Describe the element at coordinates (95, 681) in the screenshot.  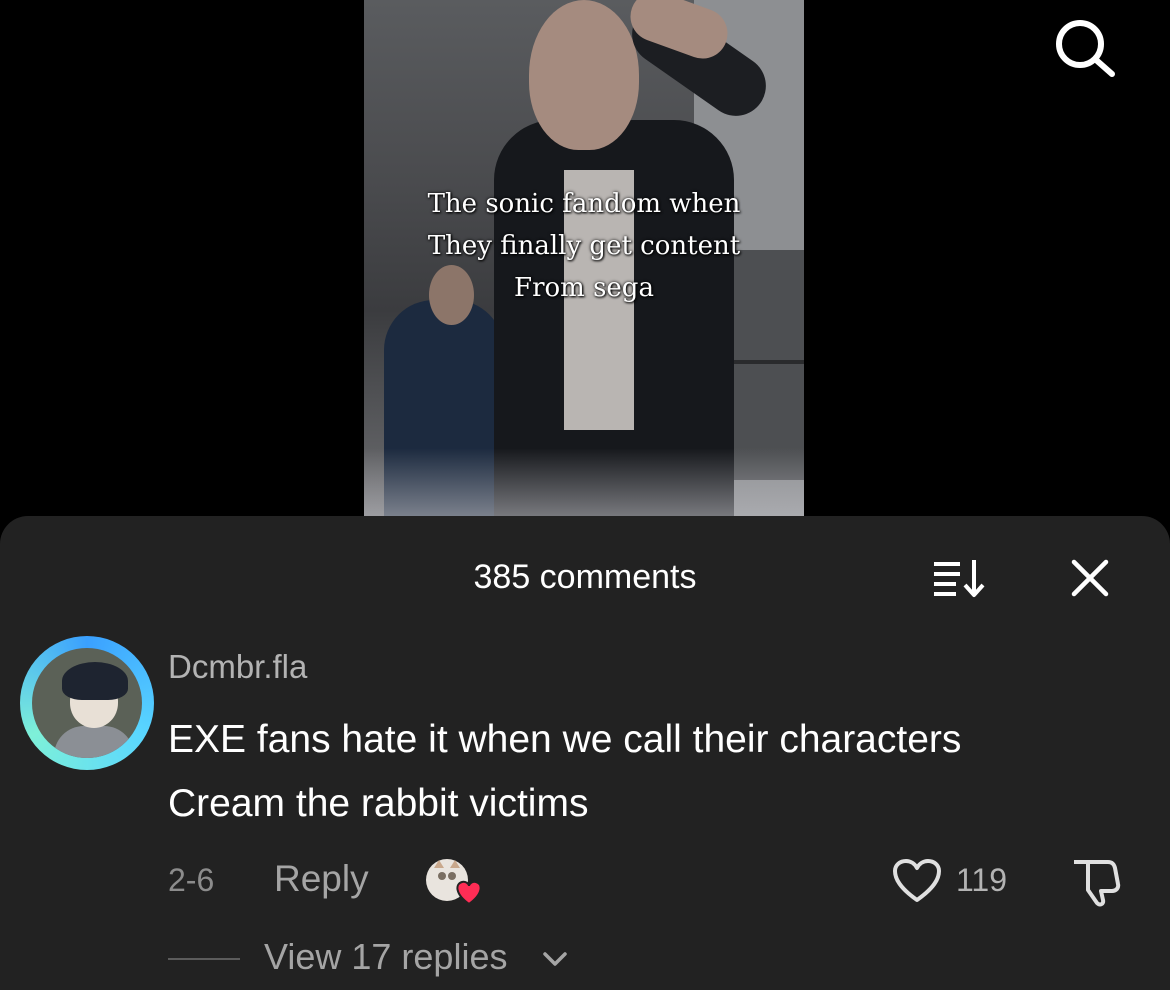
I see `avatar-hair` at that location.